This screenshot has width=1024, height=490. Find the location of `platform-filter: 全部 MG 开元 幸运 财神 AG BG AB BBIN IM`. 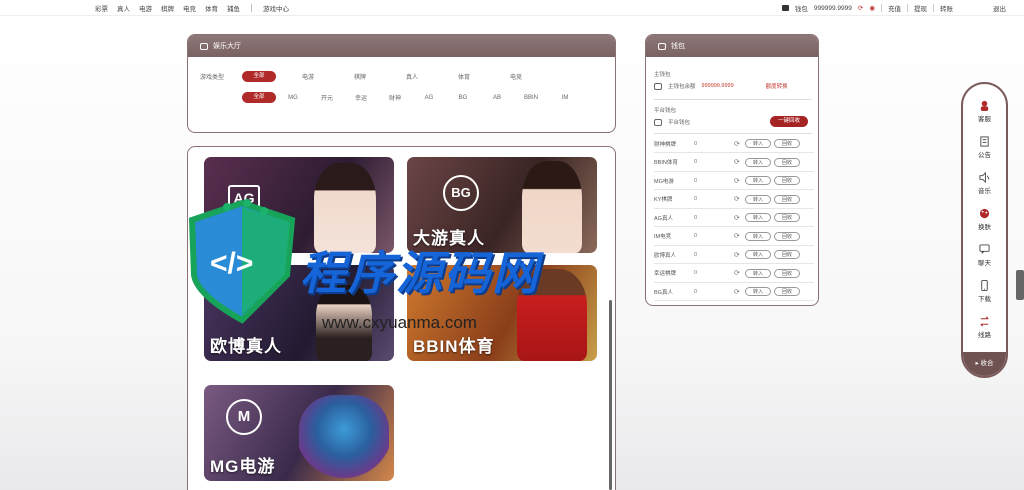

platform-filter: 全部 MG 开元 幸运 财神 AG BG AB BBIN IM is located at coordinates (412, 97).